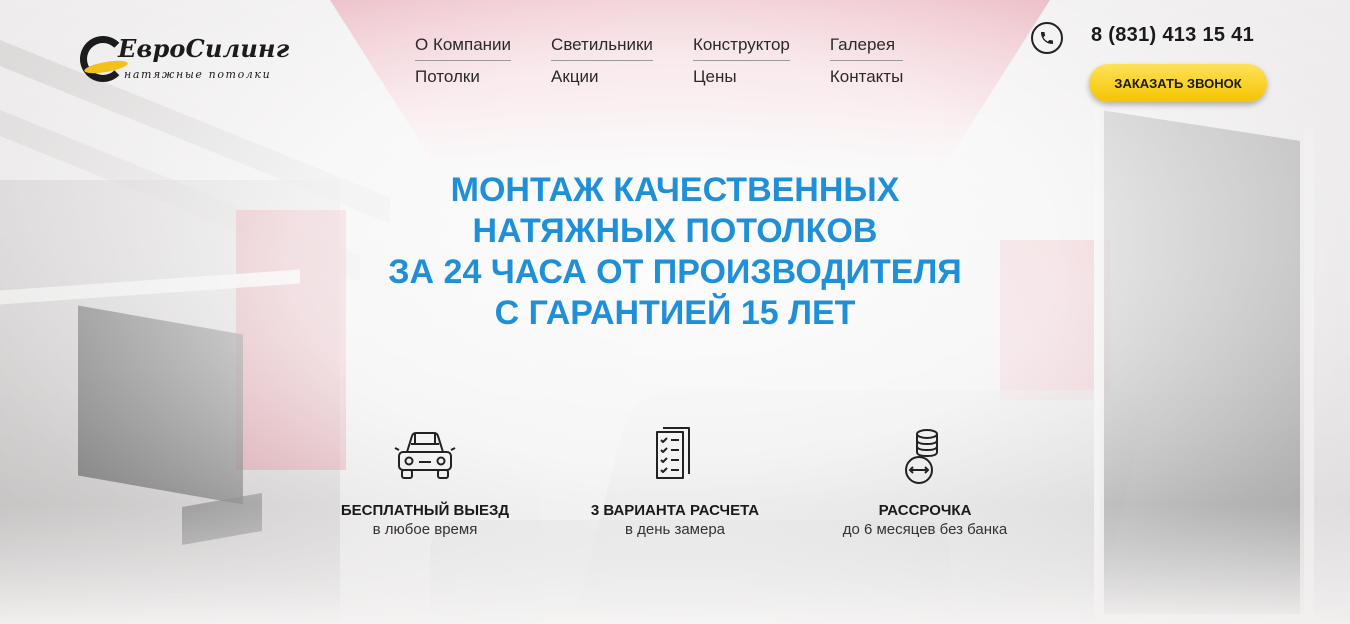 The image size is (1350, 624). Describe the element at coordinates (675, 510) in the screenshot. I see `feature-title: 3 варианта расчета` at that location.